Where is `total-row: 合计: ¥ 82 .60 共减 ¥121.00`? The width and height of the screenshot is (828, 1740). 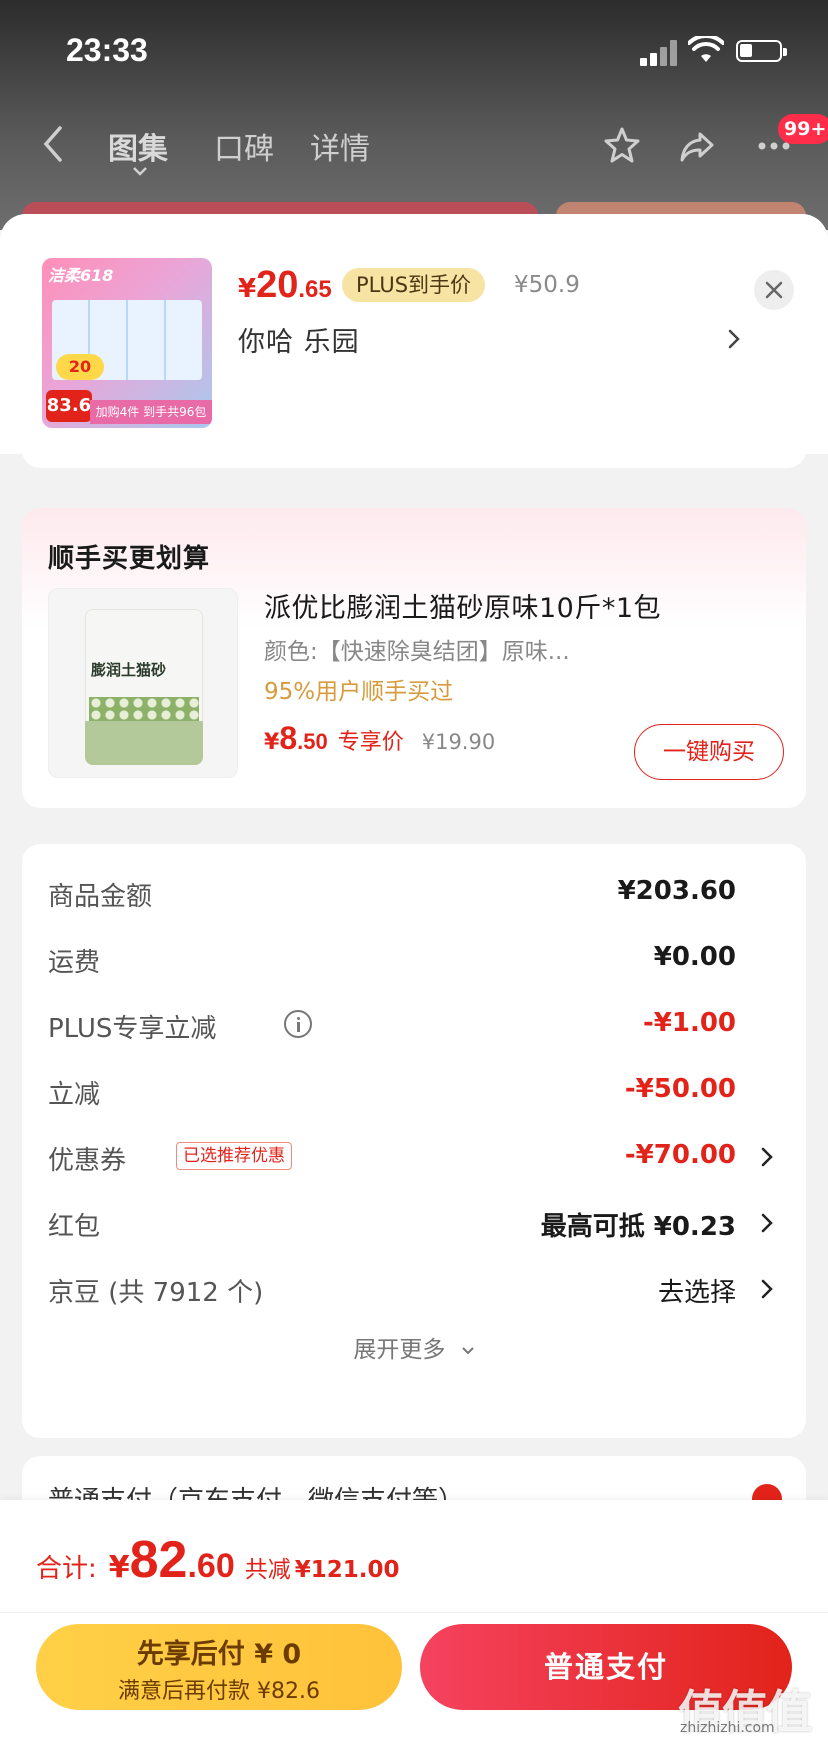
total-row: 合计: ¥ 82 .60 共减 ¥121.00 is located at coordinates (218, 1560).